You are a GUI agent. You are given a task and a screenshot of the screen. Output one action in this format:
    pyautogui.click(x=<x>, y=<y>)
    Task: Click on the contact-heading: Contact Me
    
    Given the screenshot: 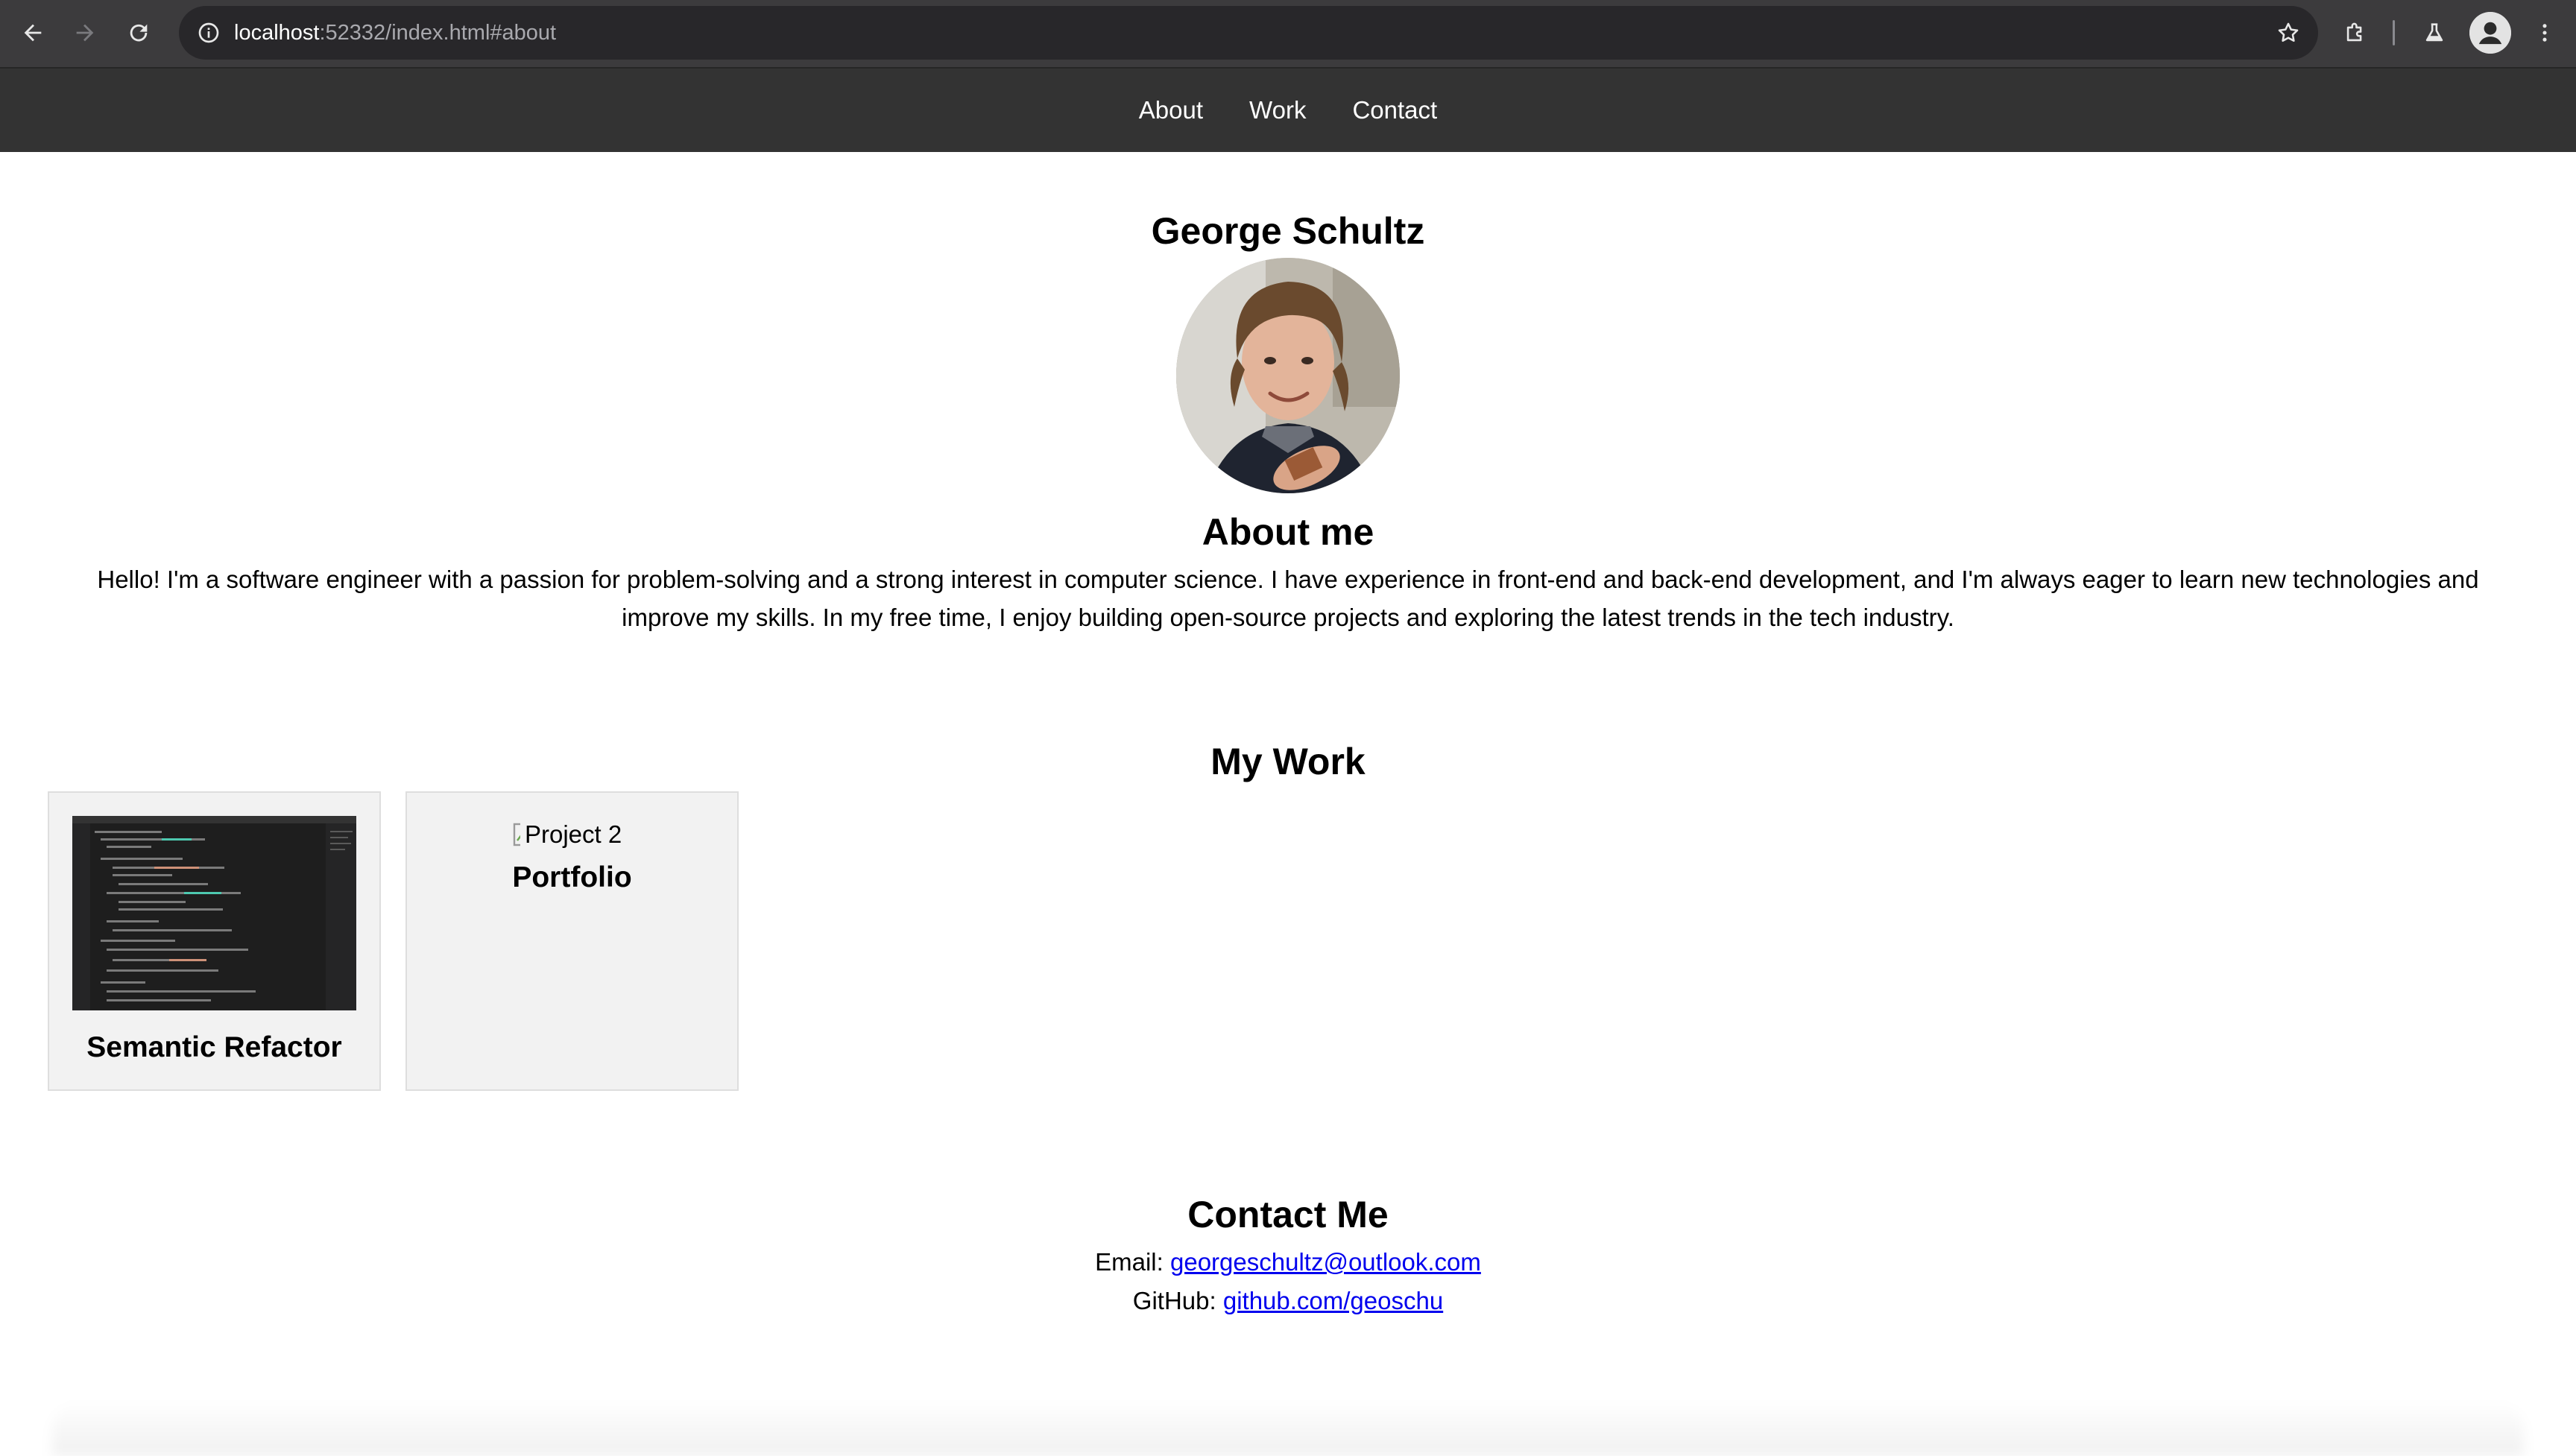 What is the action you would take?
    pyautogui.click(x=1288, y=1214)
    